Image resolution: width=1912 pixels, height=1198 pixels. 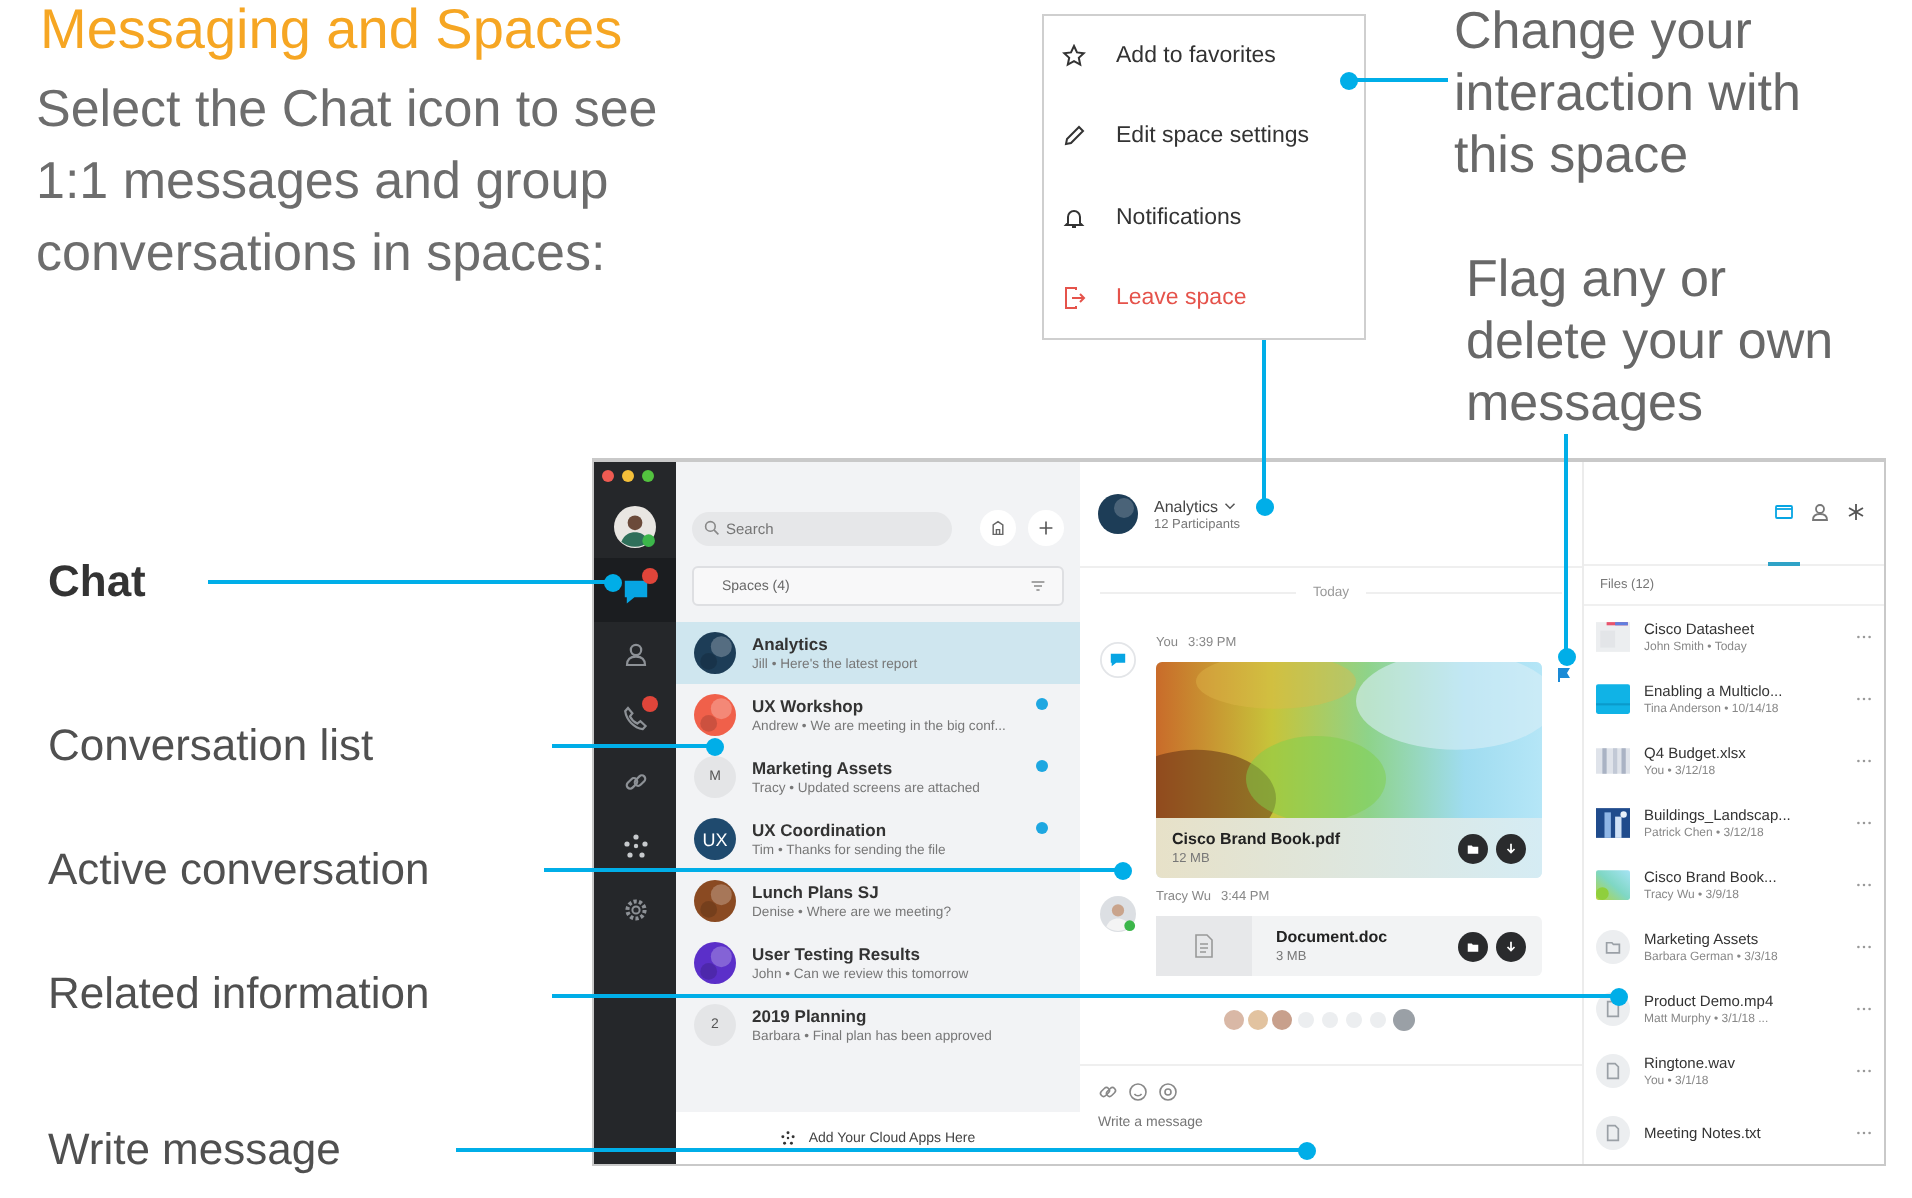 I want to click on chevron-icon, so click(x=1230, y=506).